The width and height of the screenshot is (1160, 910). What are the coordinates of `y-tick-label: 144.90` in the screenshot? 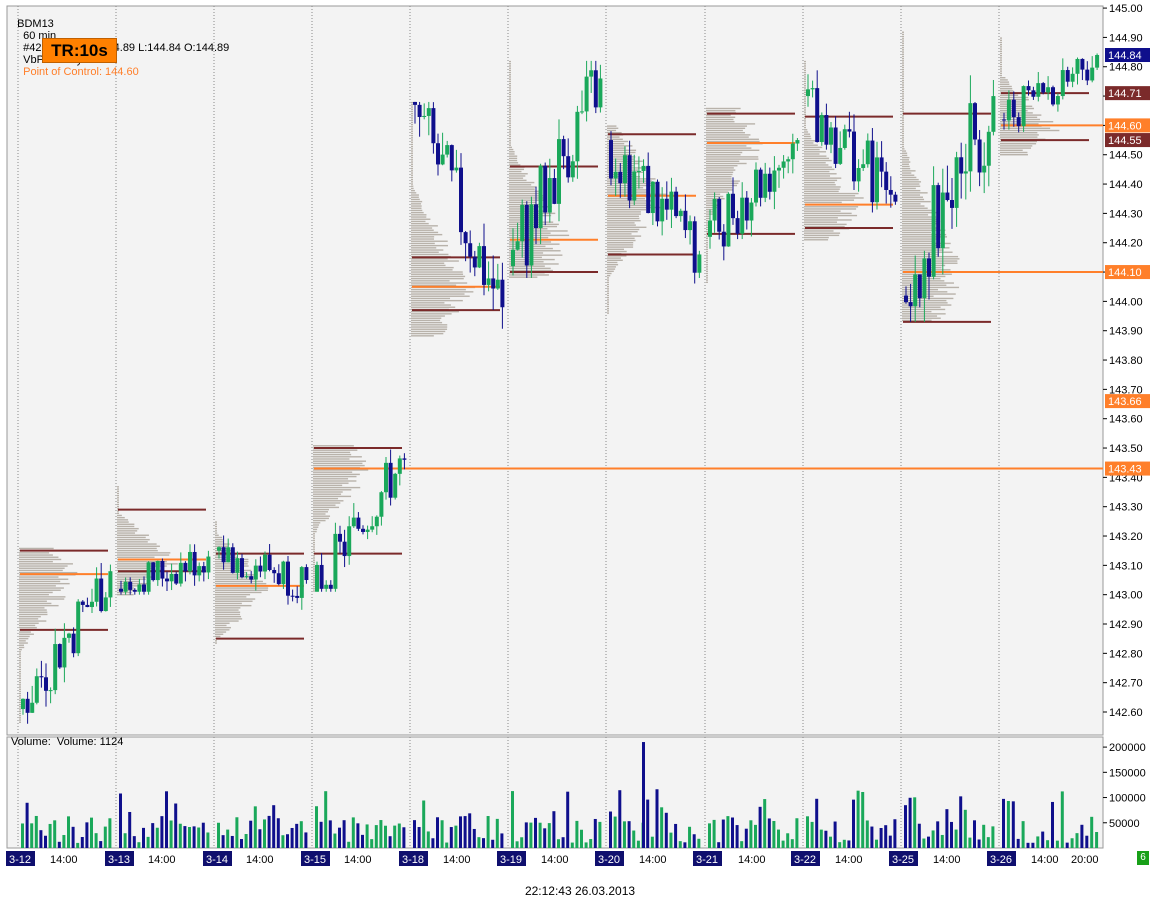 It's located at (1126, 38).